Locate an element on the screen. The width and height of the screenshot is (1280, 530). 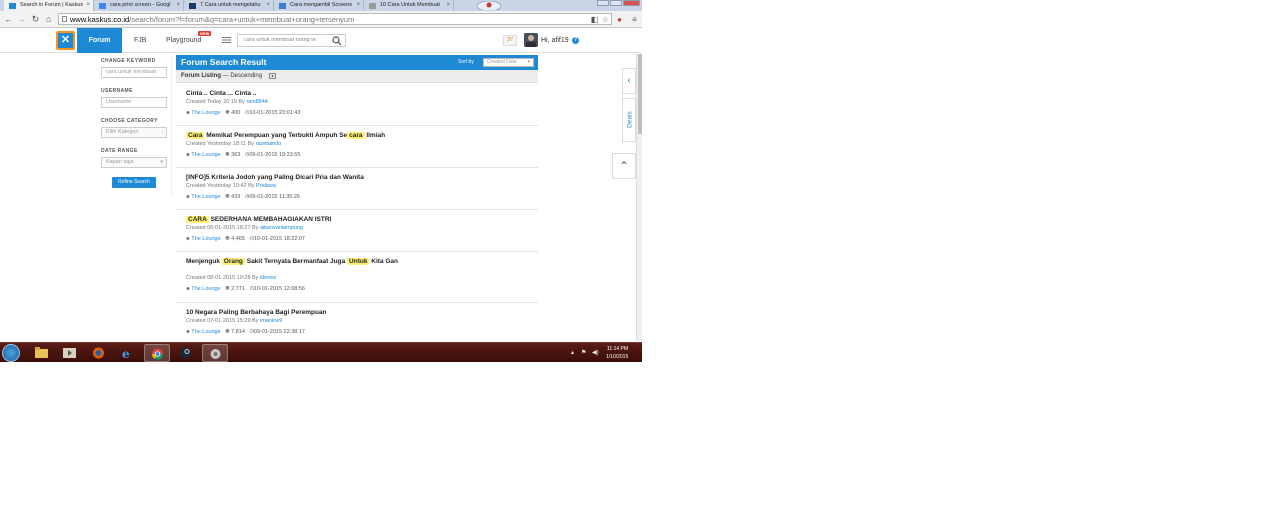
site-favicon-icon is located at coordinates (192, 6).